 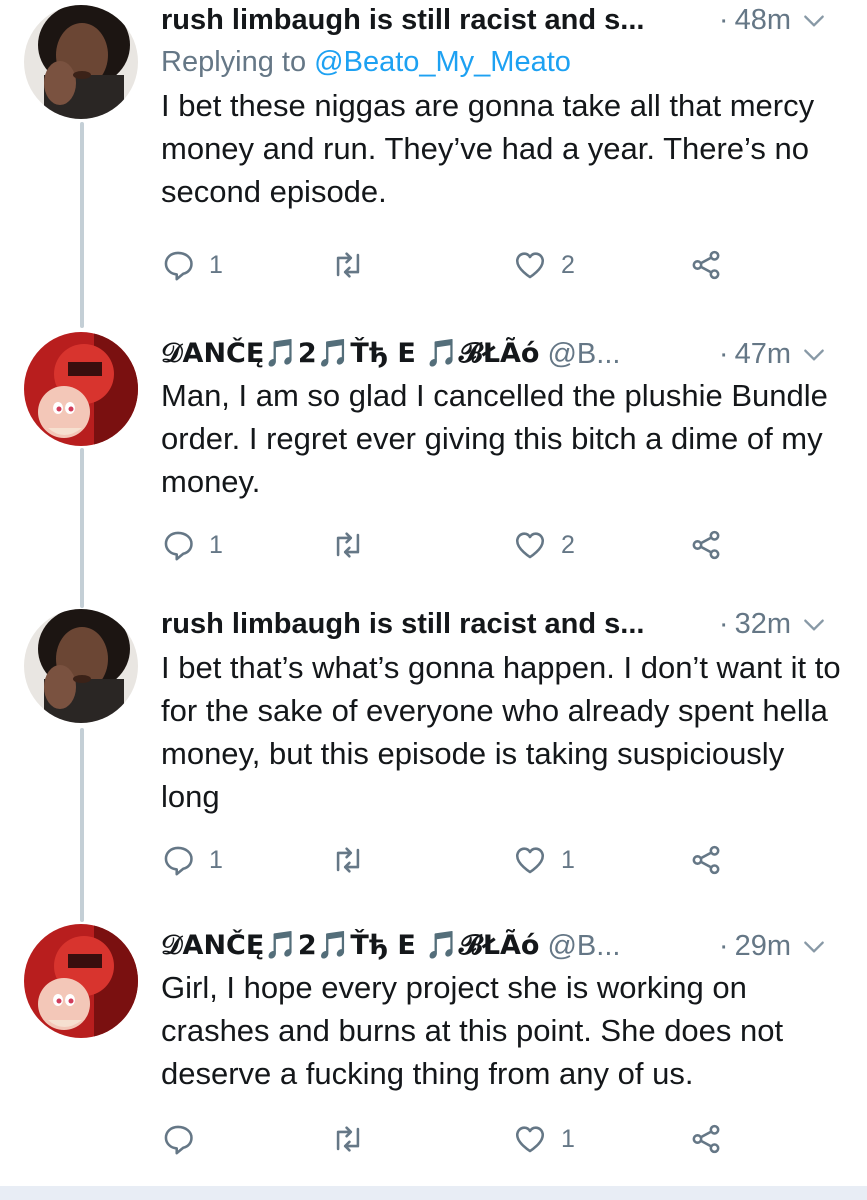 What do you see at coordinates (238, 62) in the screenshot?
I see `replying-to-label: Replying to` at bounding box center [238, 62].